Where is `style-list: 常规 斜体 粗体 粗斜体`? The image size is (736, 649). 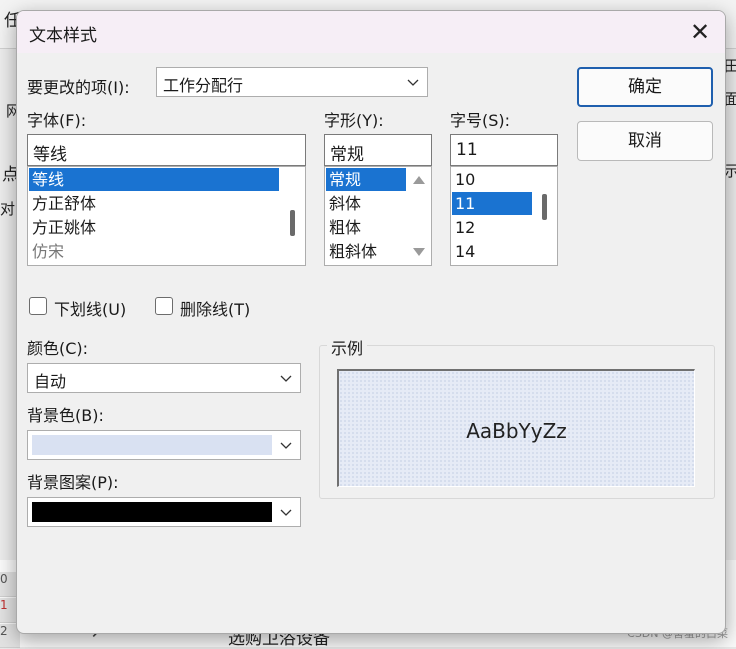
style-list: 常规 斜体 粗体 粗斜体 is located at coordinates (378, 216).